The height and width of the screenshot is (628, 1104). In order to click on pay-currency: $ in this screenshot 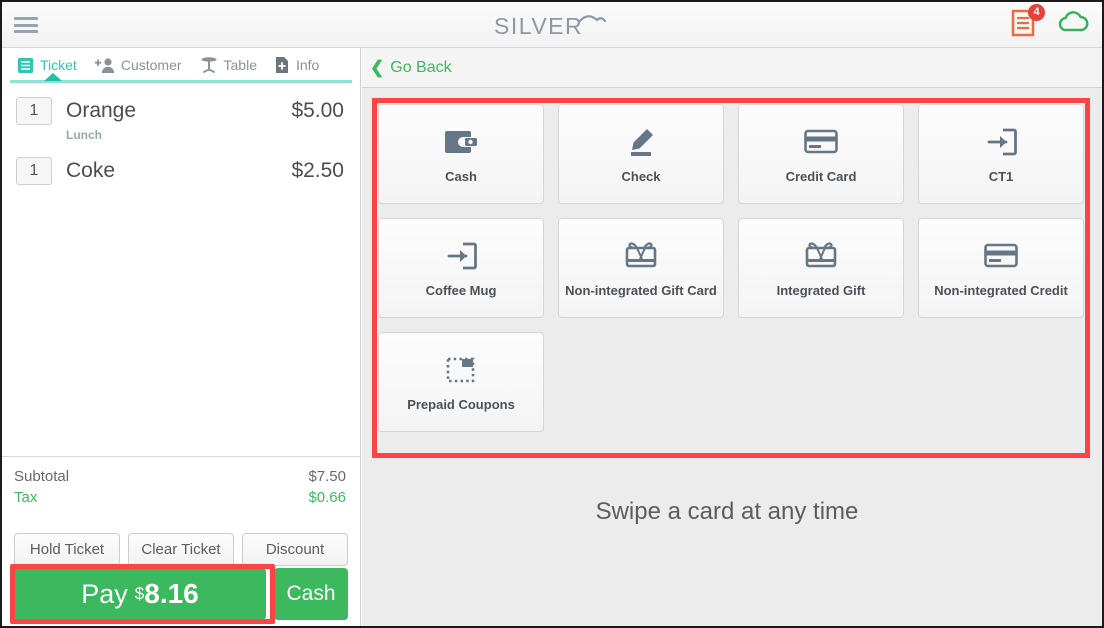, I will do `click(139, 593)`.